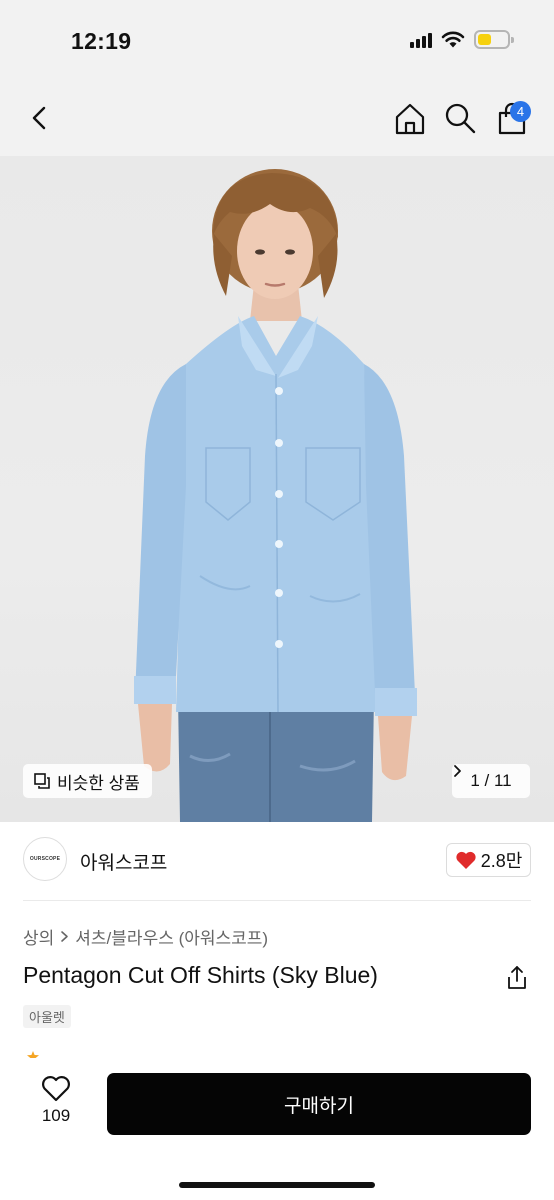 This screenshot has height=1200, width=554. What do you see at coordinates (56, 1089) in the screenshot?
I see `heart-outline-icon` at bounding box center [56, 1089].